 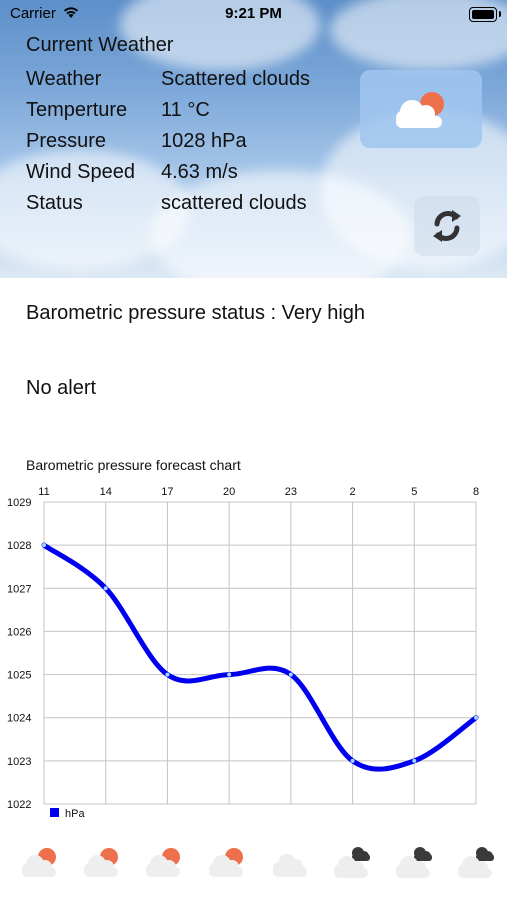 What do you see at coordinates (196, 313) in the screenshot?
I see `pressure-status-text: Barometric pressure status : Very high` at bounding box center [196, 313].